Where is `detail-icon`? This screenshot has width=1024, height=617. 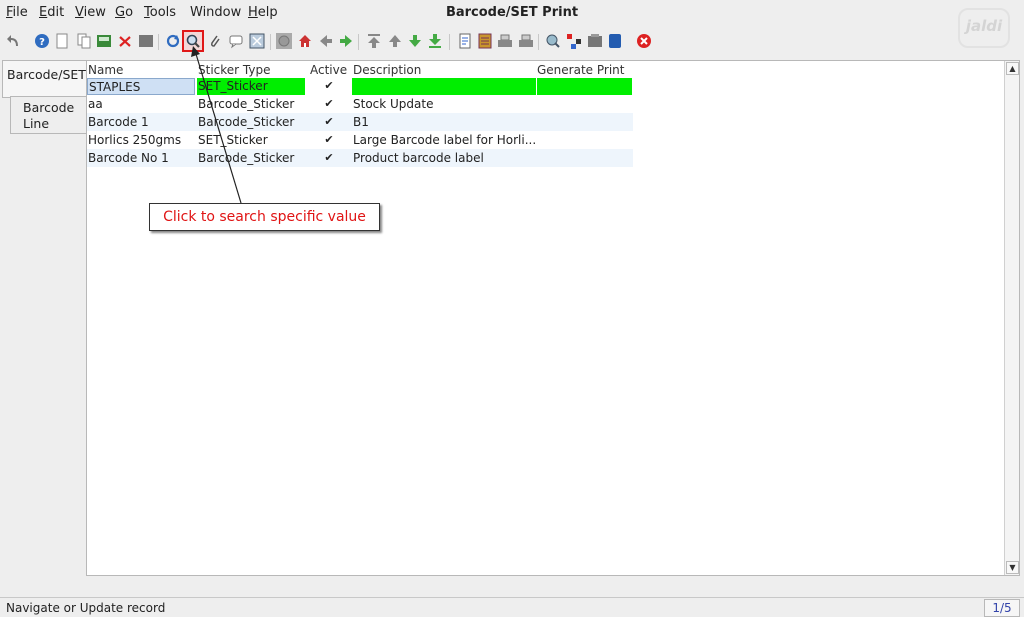 detail-icon is located at coordinates (415, 41).